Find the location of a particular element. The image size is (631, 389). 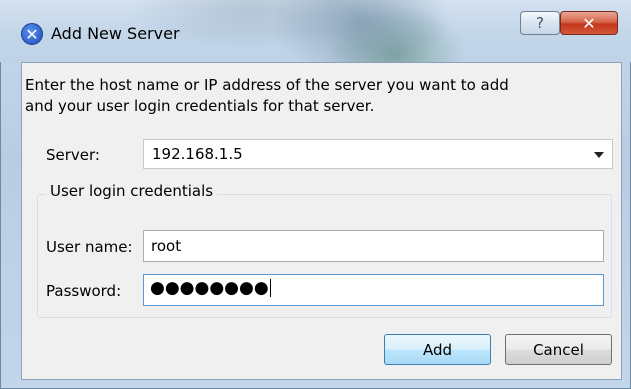

password-mask: ●●●●●●●● is located at coordinates (209, 288).